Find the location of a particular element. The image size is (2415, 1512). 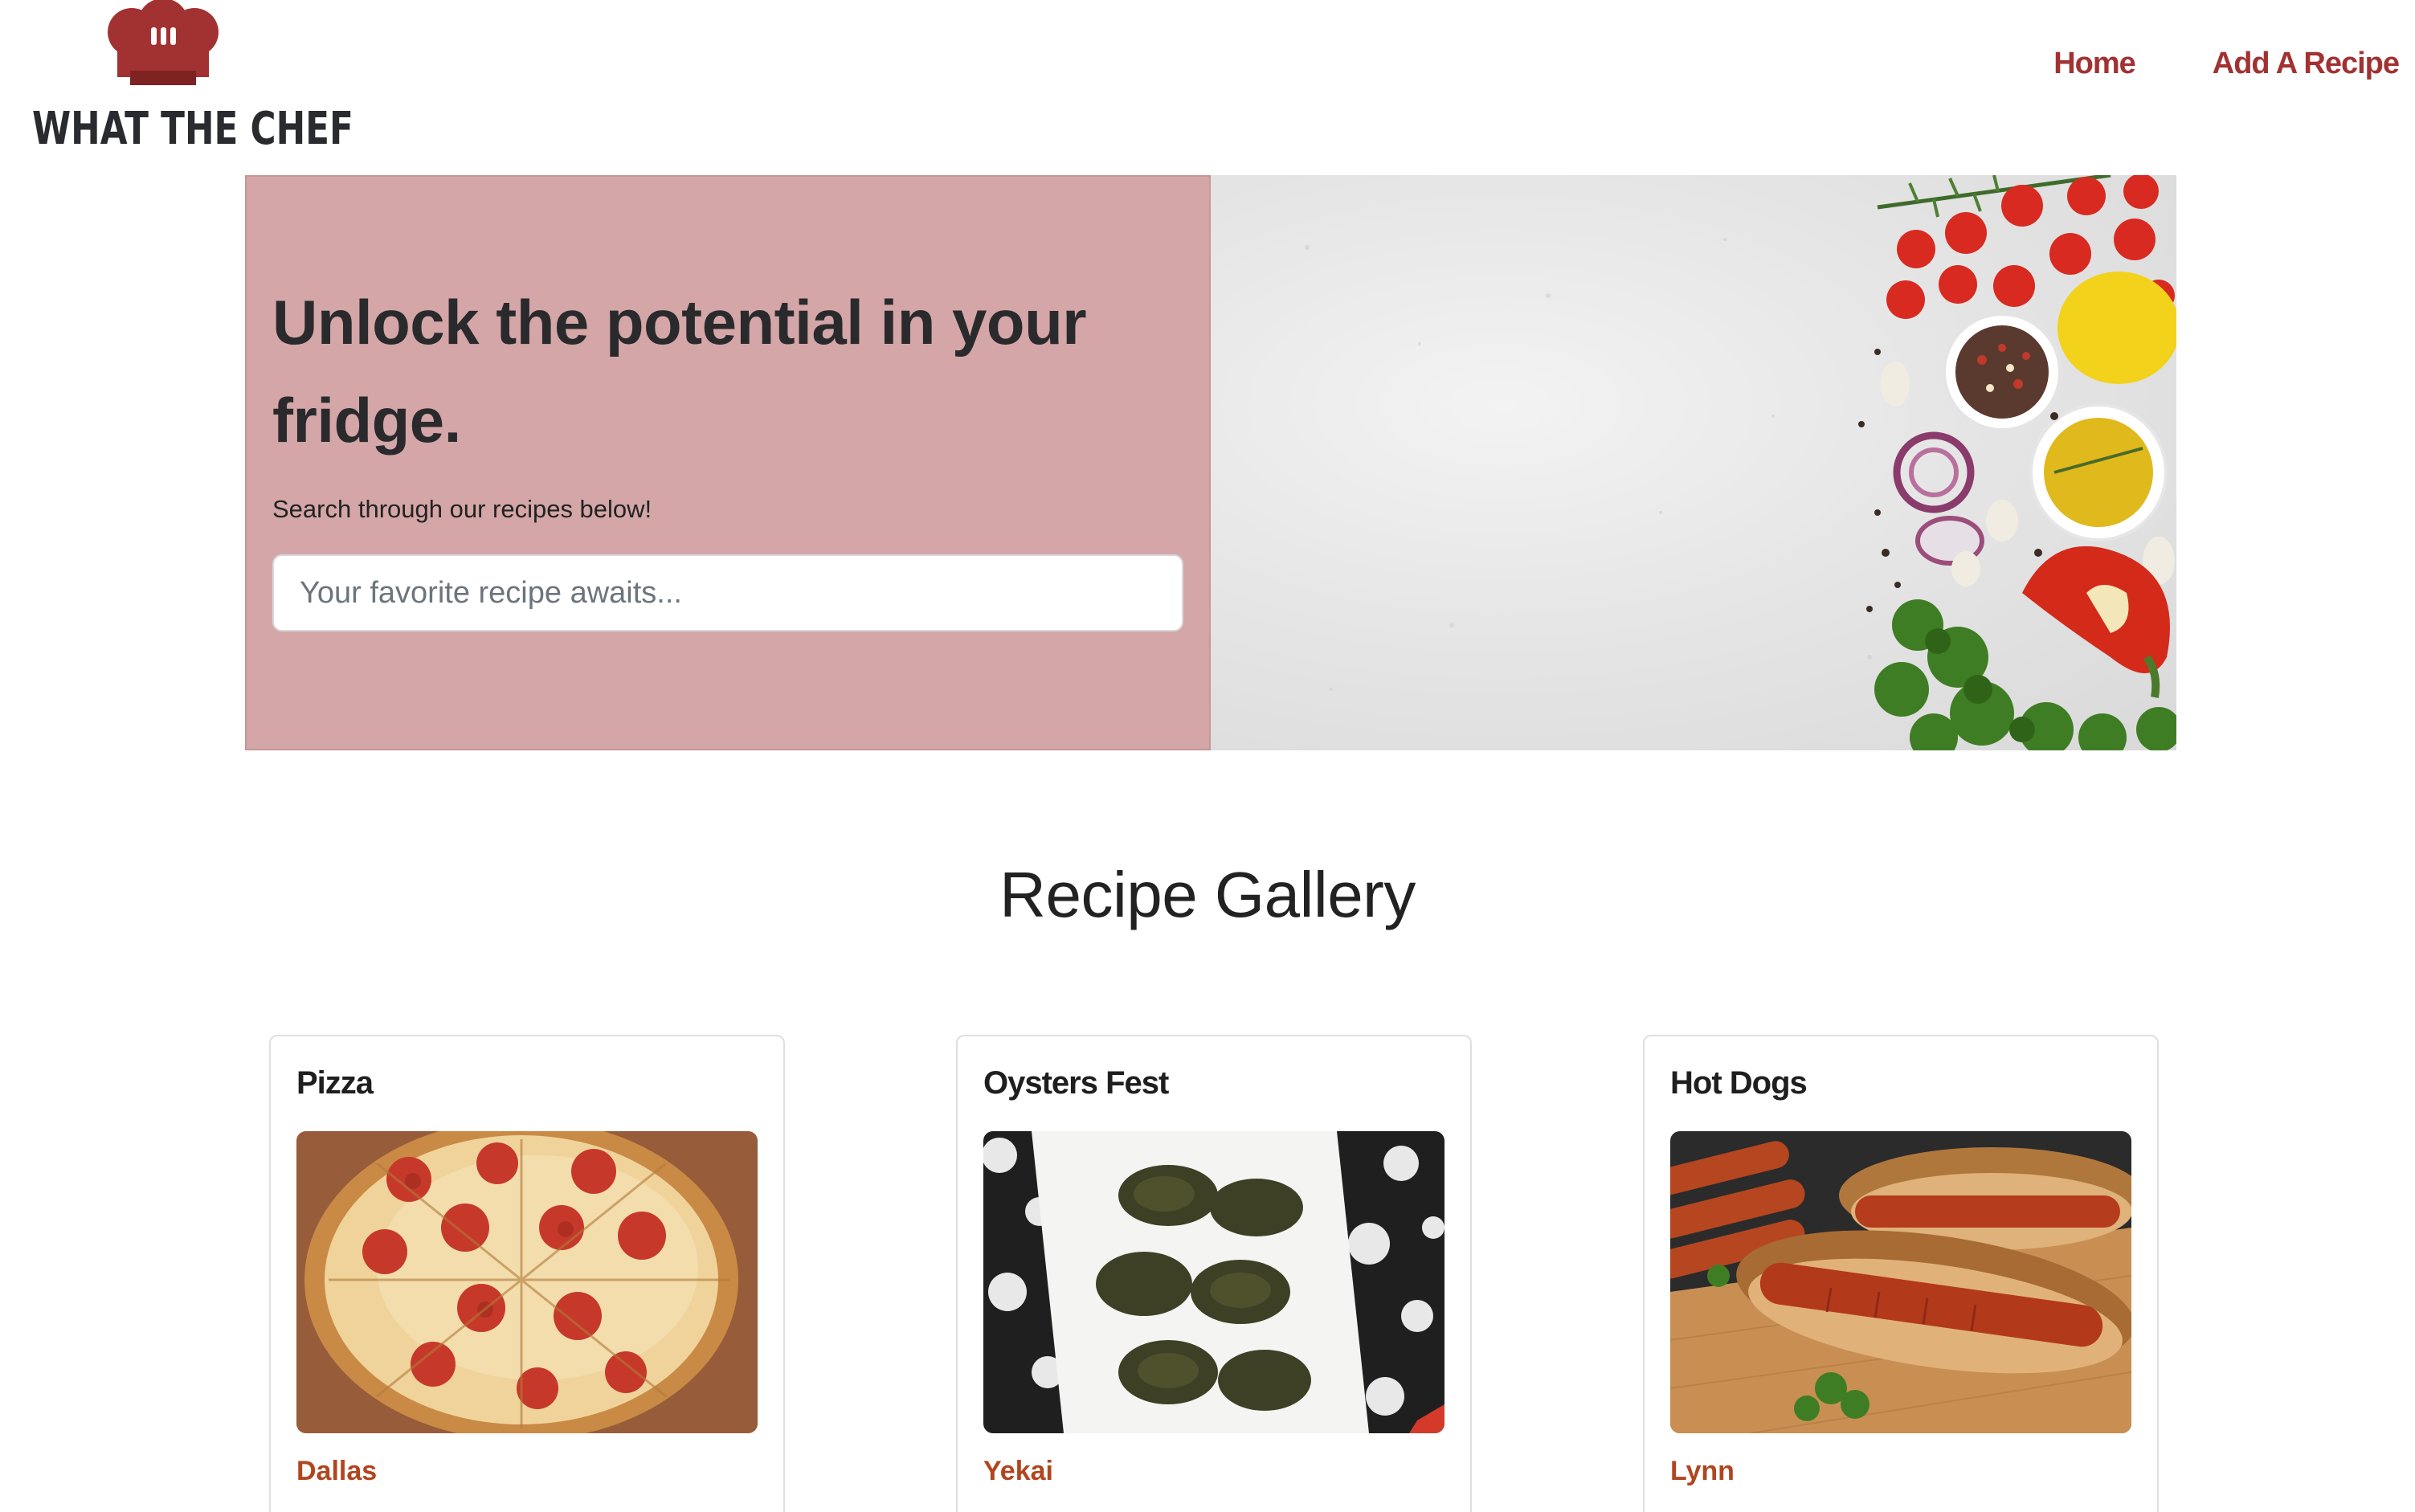

hero-subtitle: Search through our recipes below! is located at coordinates (462, 509).